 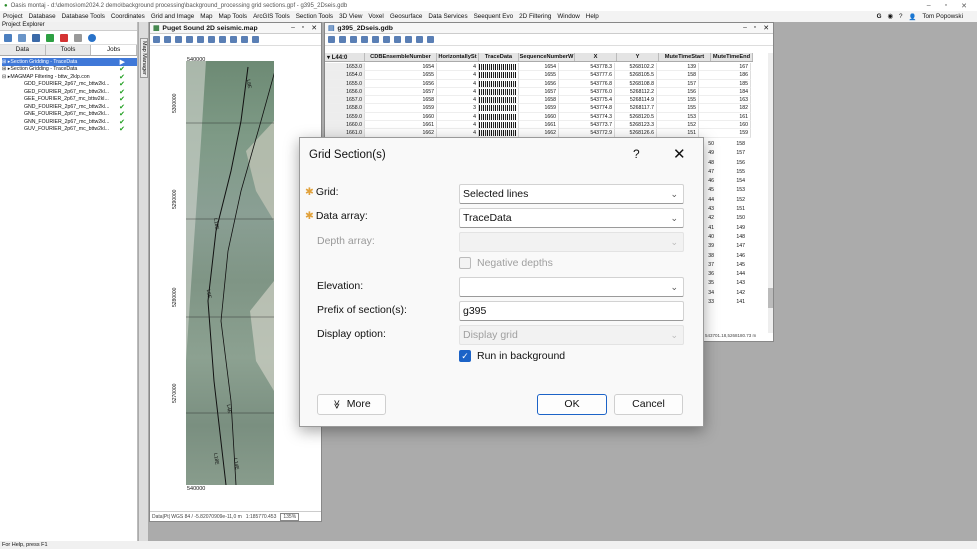 What do you see at coordinates (419, 39) in the screenshot?
I see `stats-icon` at bounding box center [419, 39].